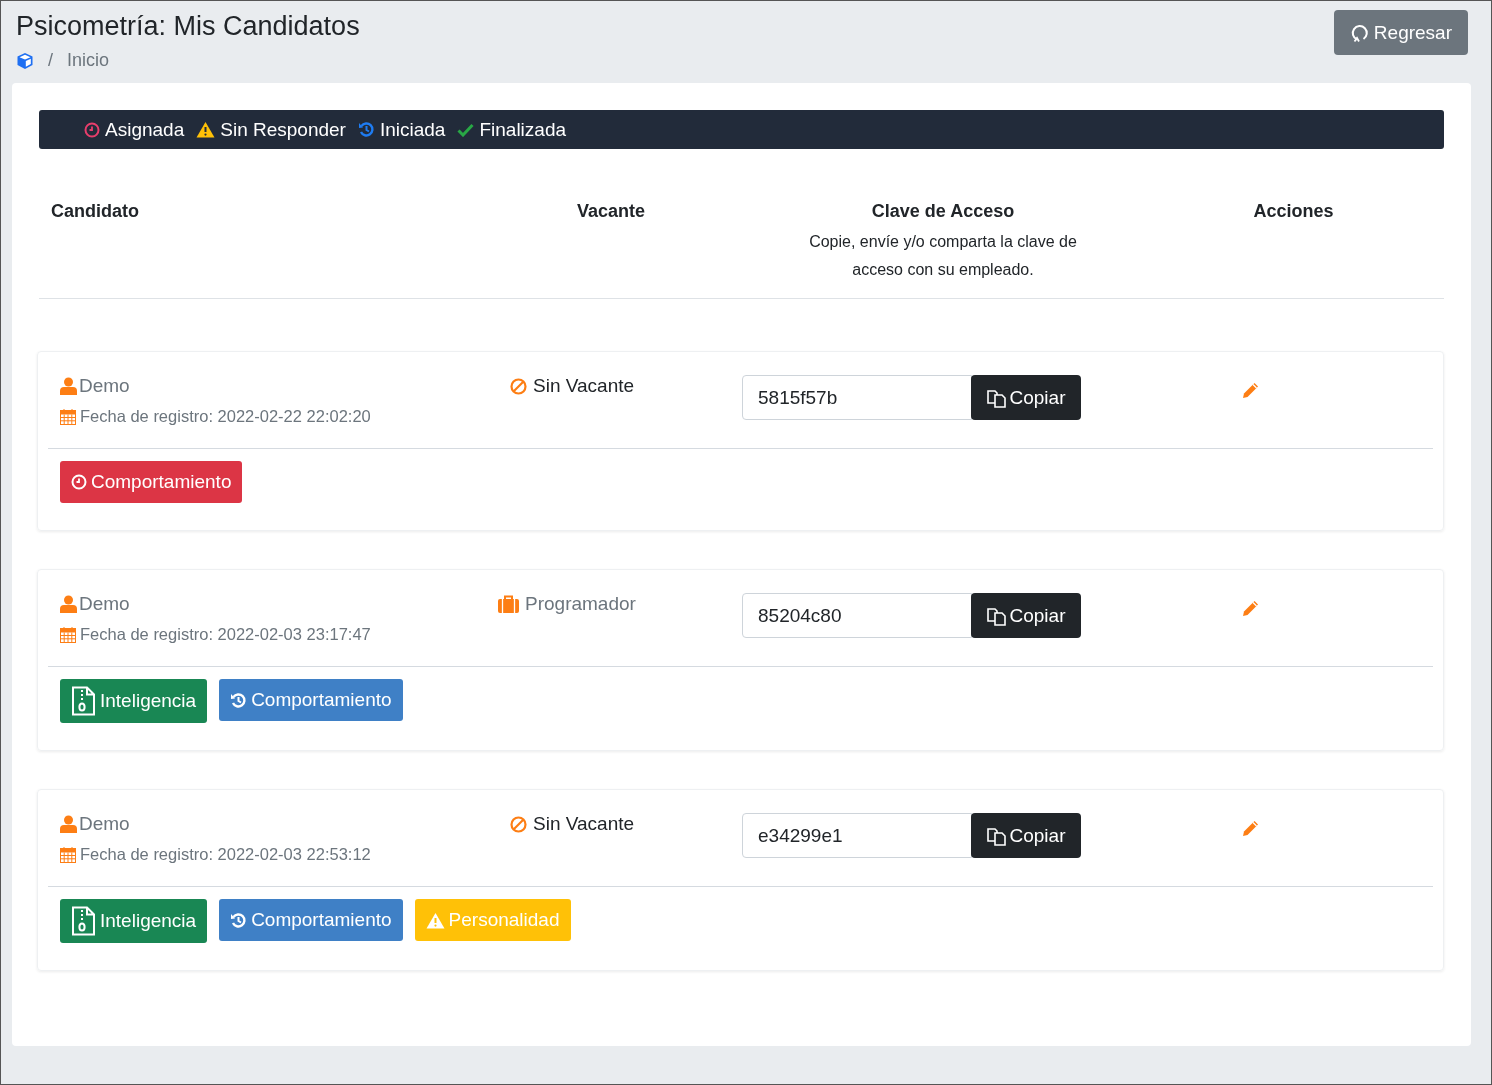  What do you see at coordinates (943, 211) in the screenshot?
I see `column-header: Clave de Acceso` at bounding box center [943, 211].